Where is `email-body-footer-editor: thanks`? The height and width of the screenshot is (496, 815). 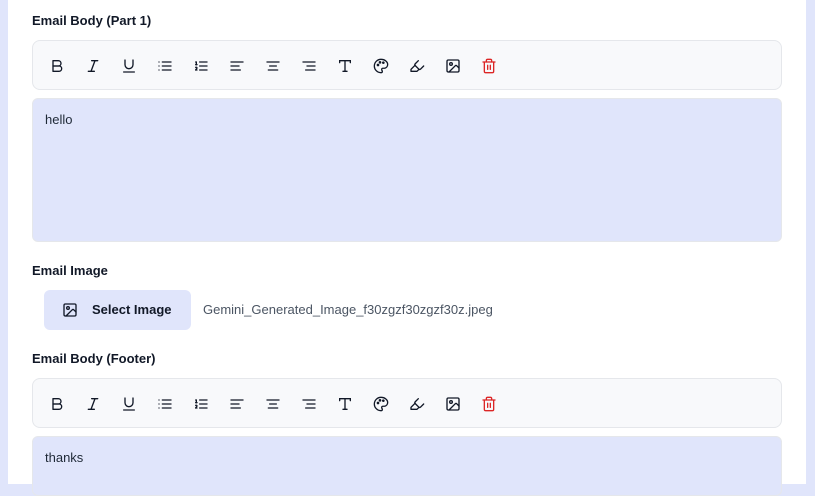
email-body-footer-editor: thanks is located at coordinates (407, 466).